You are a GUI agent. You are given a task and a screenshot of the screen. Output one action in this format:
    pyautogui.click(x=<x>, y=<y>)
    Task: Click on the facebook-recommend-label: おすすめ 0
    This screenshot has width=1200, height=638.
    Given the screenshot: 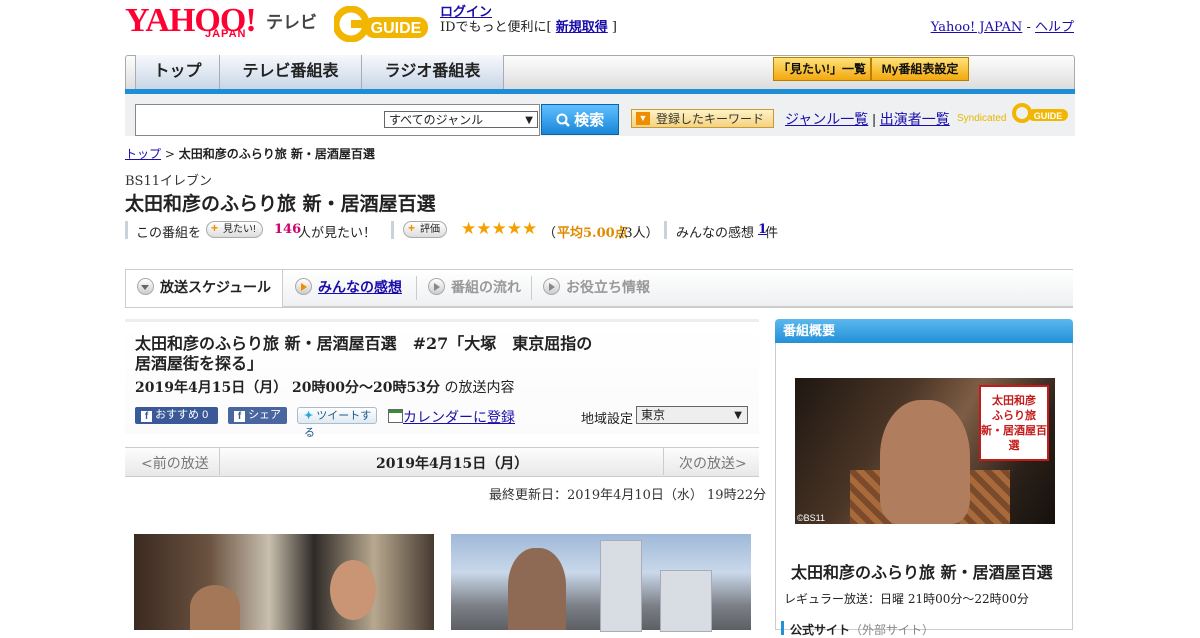 What is the action you would take?
    pyautogui.click(x=182, y=415)
    